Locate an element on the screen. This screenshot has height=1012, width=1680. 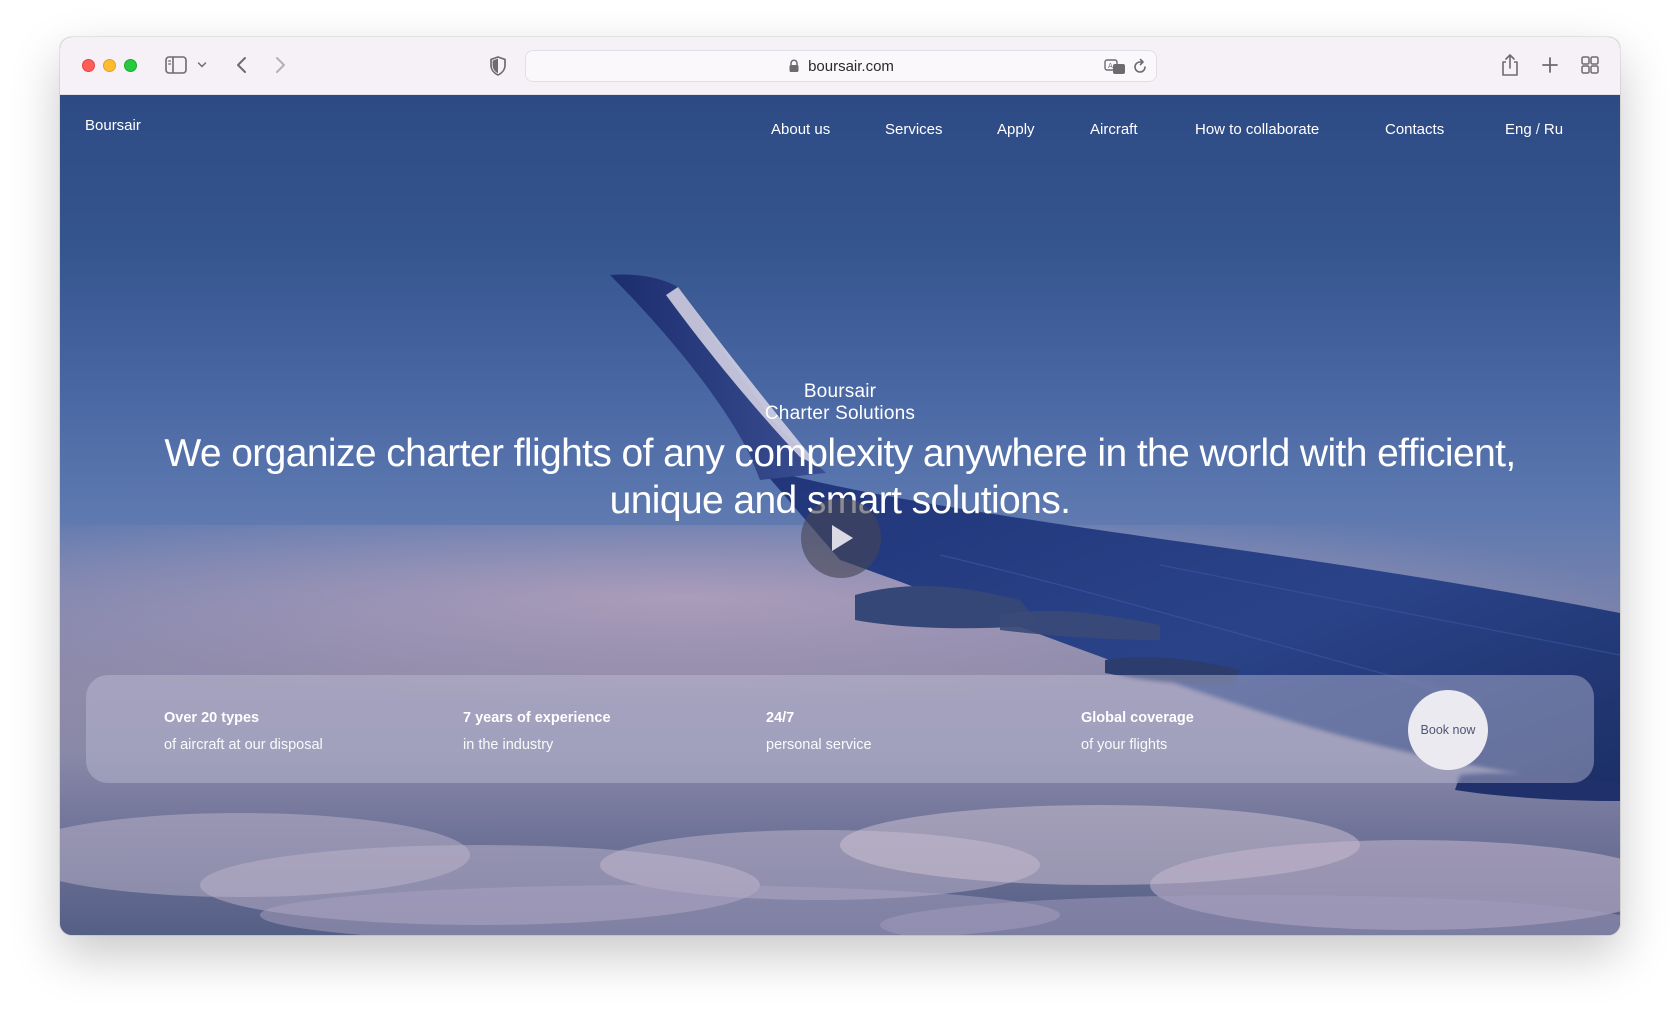
stat-service: 24/7 personal service is located at coordinates (819, 731).